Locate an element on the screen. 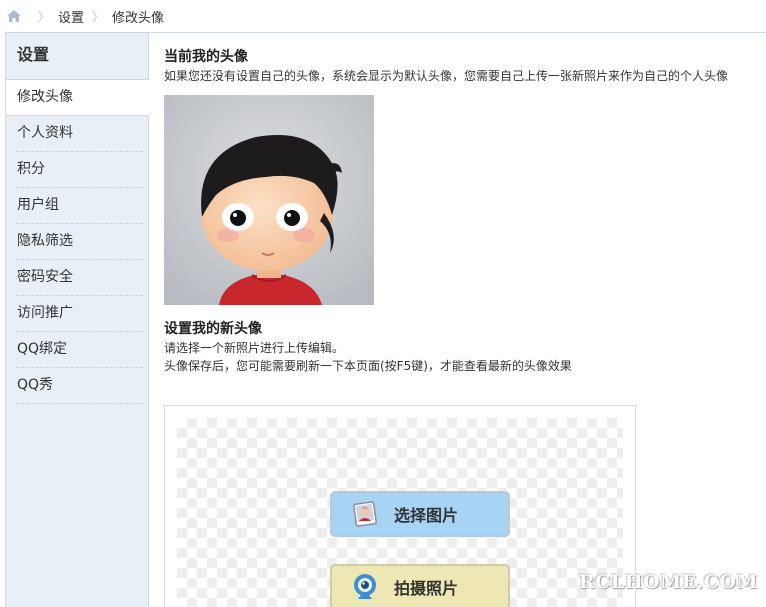 Image resolution: width=766 pixels, height=607 pixels. current-avatar-title: 当前我的头像 is located at coordinates (206, 57).